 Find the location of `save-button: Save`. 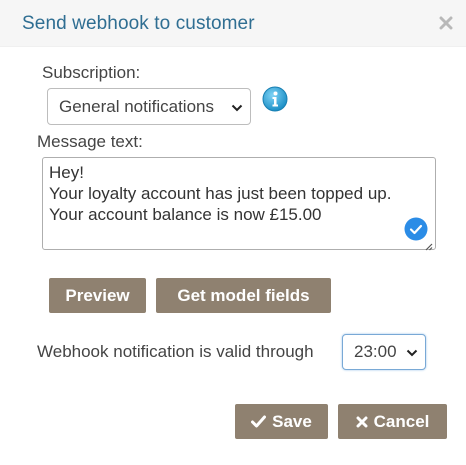

save-button: Save is located at coordinates (281, 421).